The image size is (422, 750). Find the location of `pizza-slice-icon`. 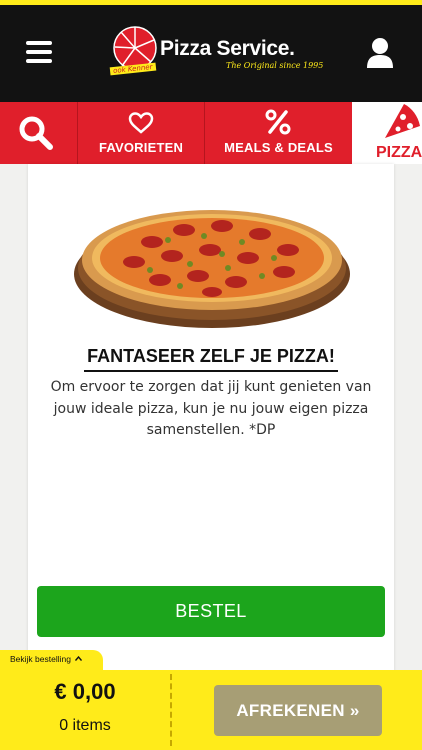

pizza-slice-icon is located at coordinates (402, 121).